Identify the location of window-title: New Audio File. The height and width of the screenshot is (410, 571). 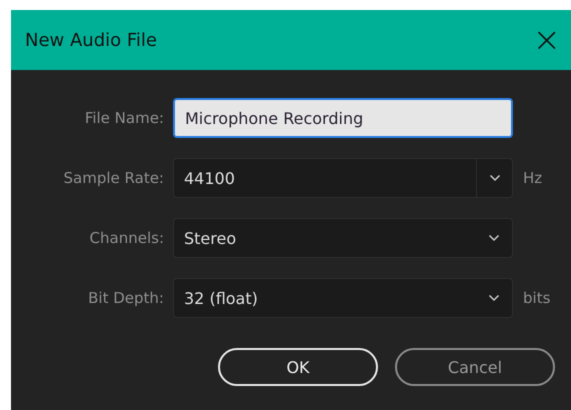
(91, 40).